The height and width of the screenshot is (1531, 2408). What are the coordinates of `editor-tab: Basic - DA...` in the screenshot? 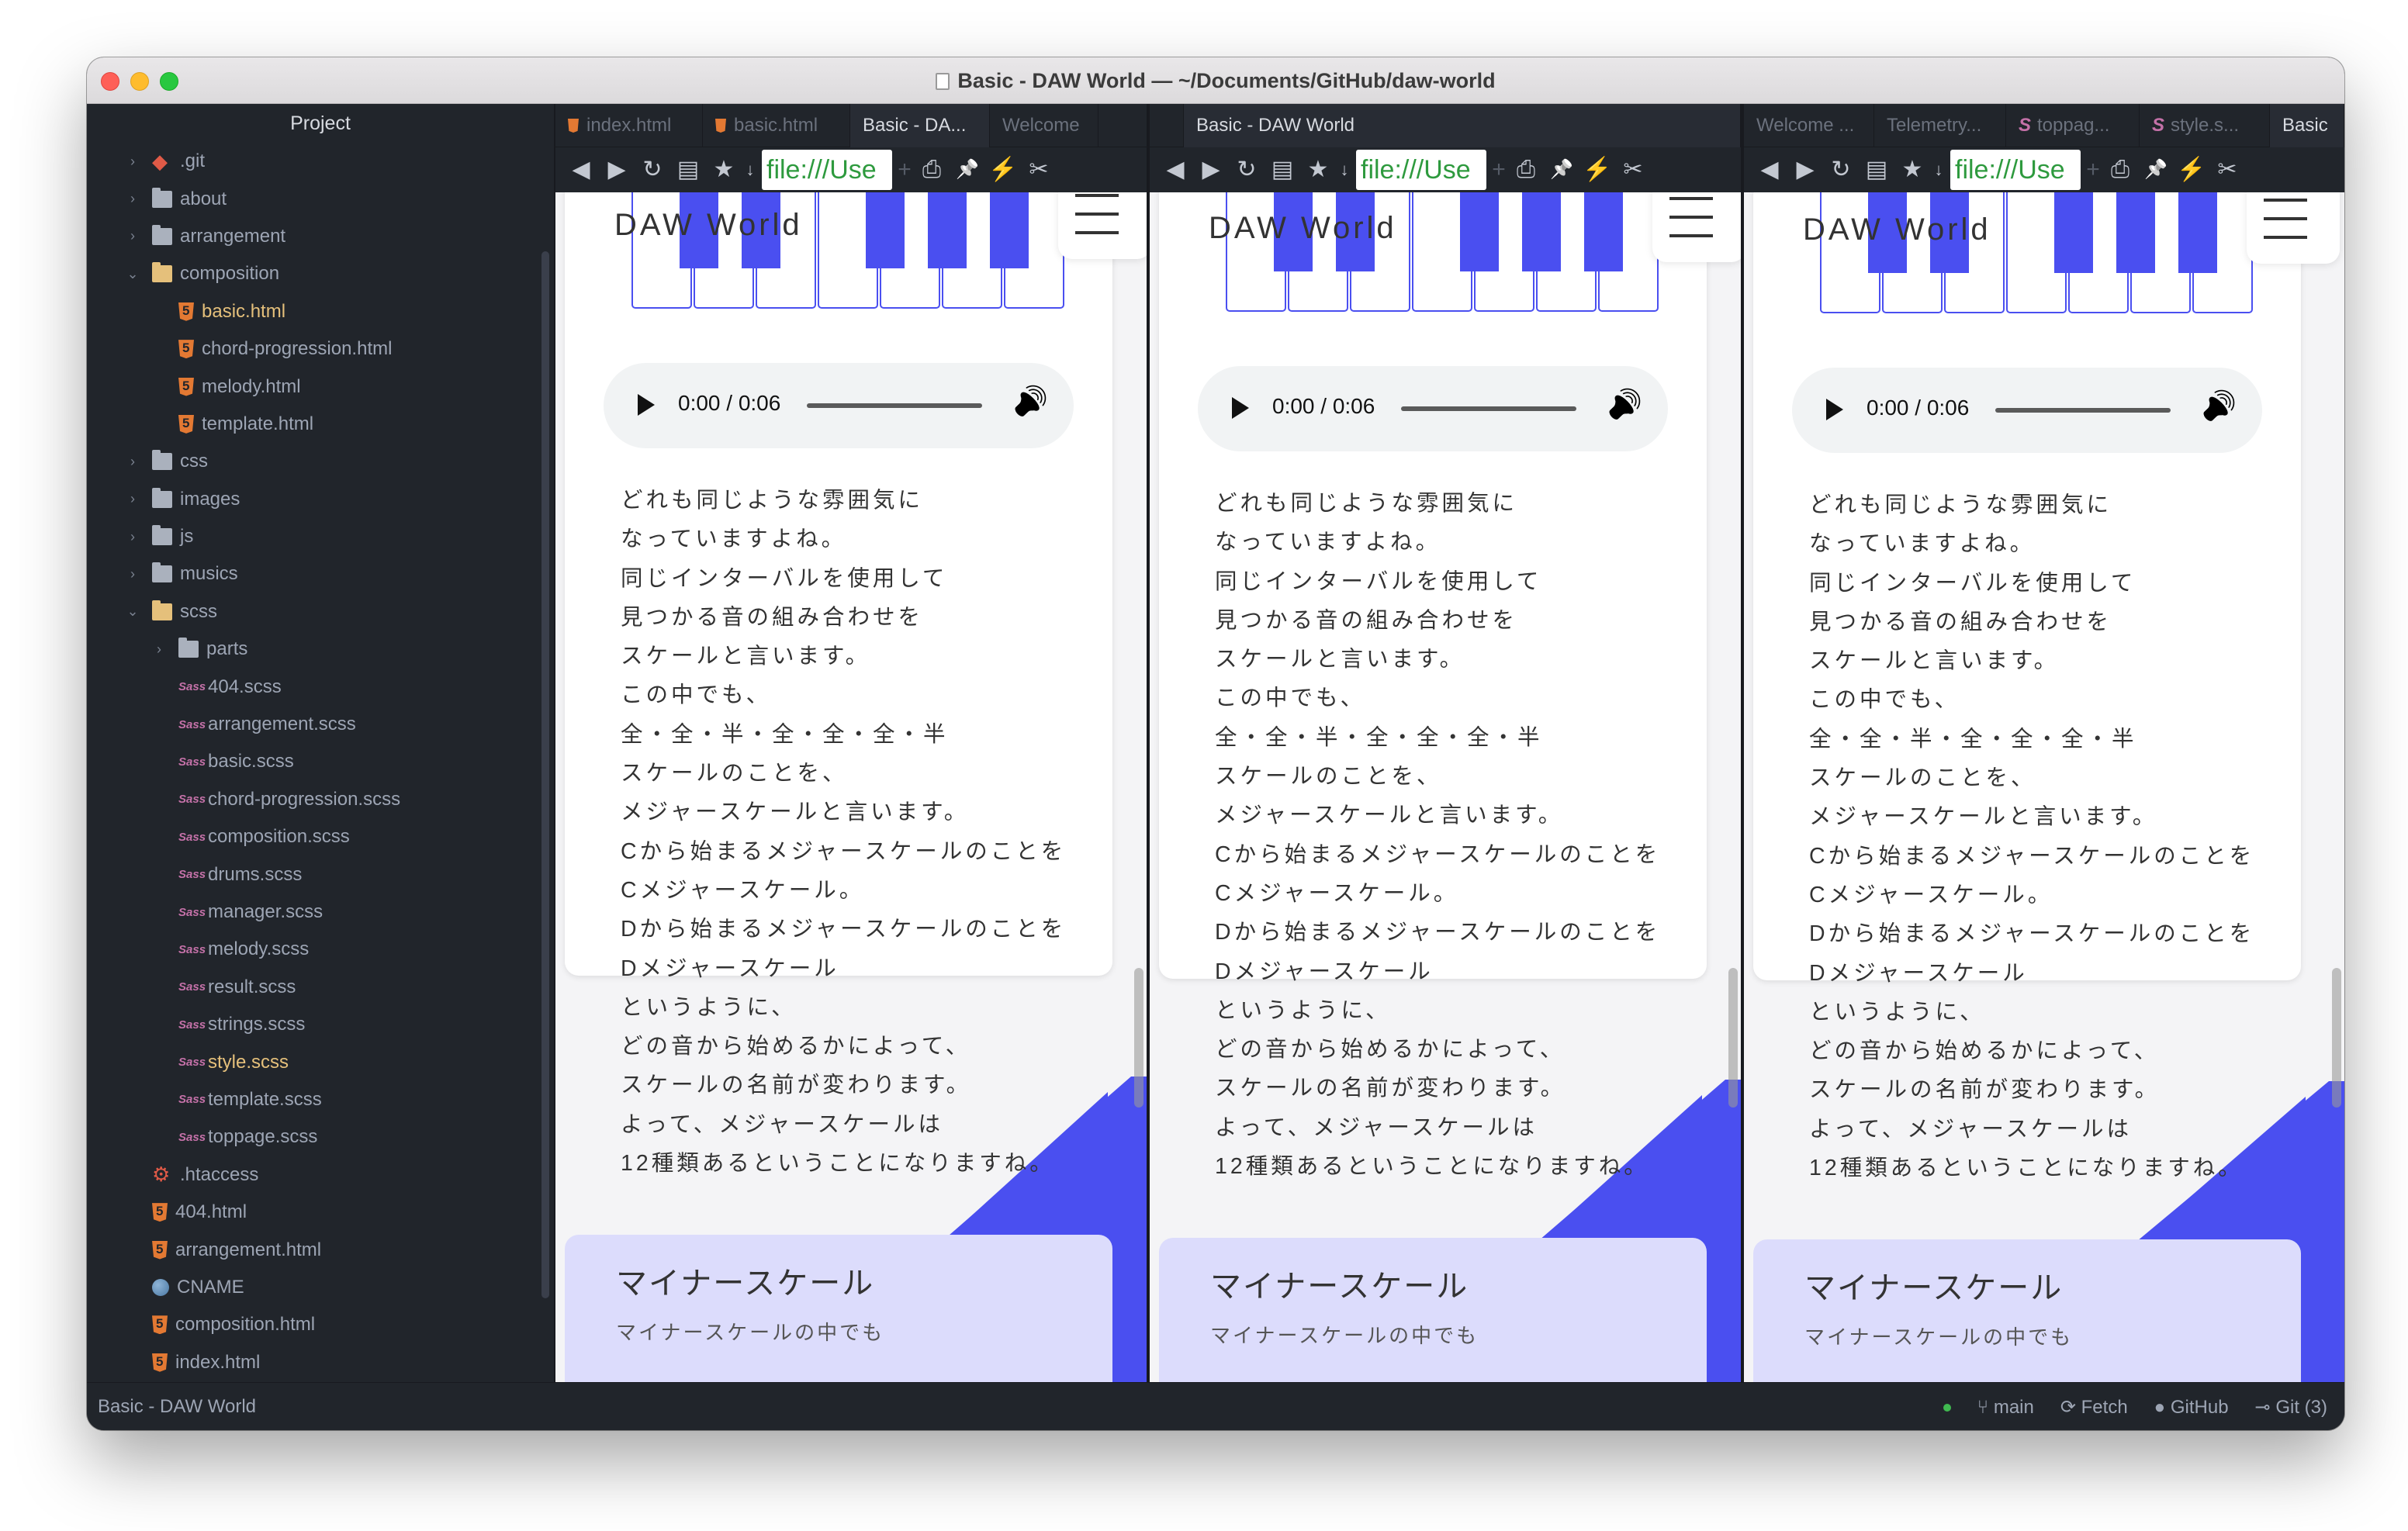 It's located at (920, 125).